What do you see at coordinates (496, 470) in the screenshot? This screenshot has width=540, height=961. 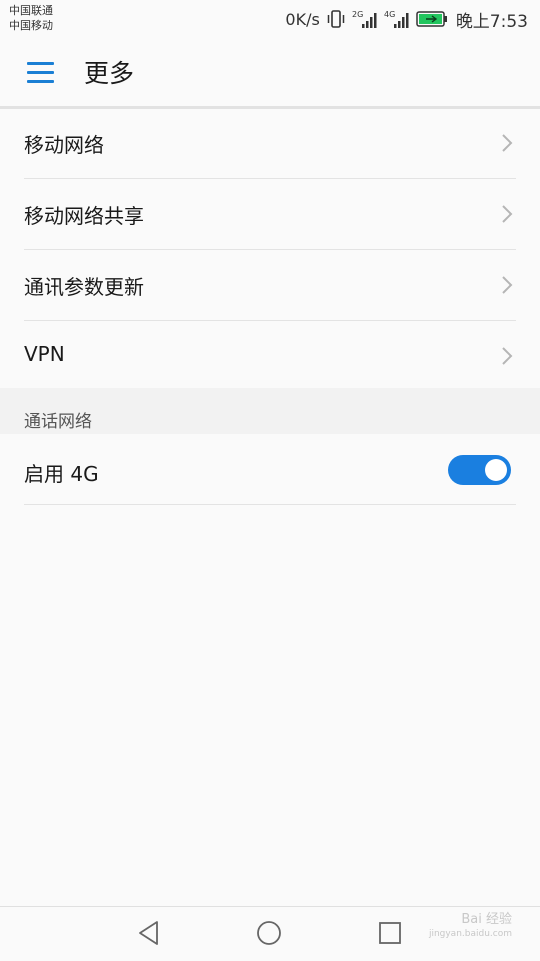 I see `switch-knob` at bounding box center [496, 470].